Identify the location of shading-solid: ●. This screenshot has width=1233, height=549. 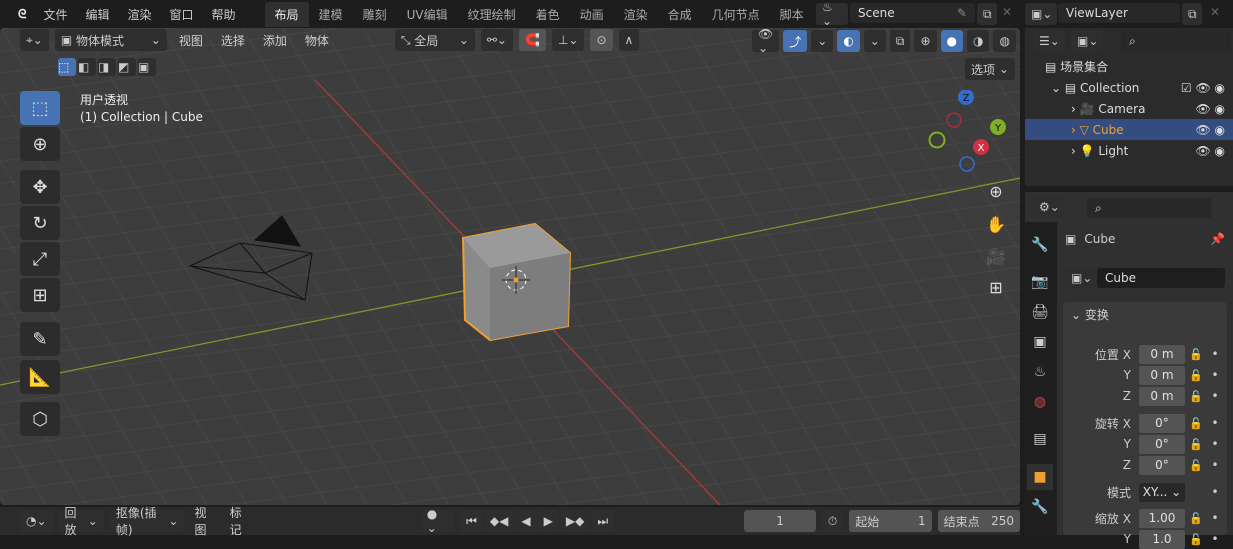
(952, 41).